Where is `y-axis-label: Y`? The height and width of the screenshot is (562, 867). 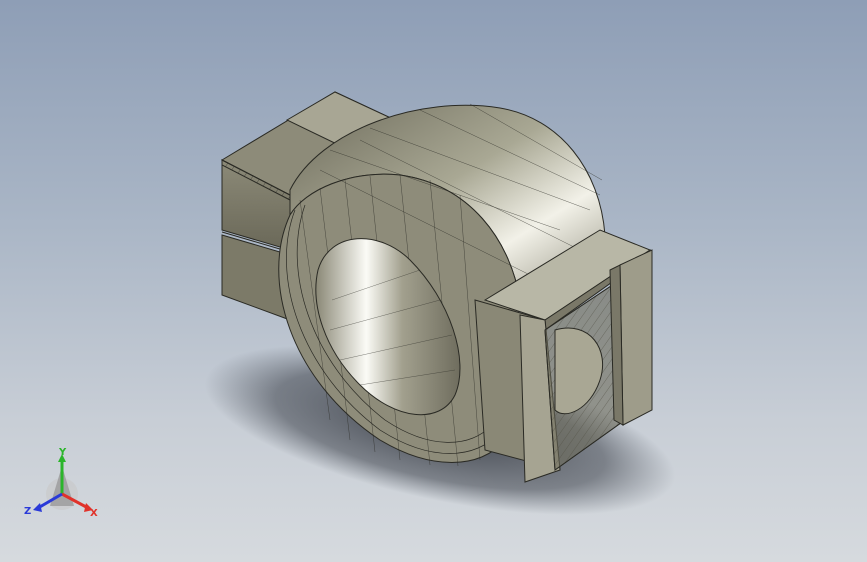
y-axis-label: Y is located at coordinates (62, 452).